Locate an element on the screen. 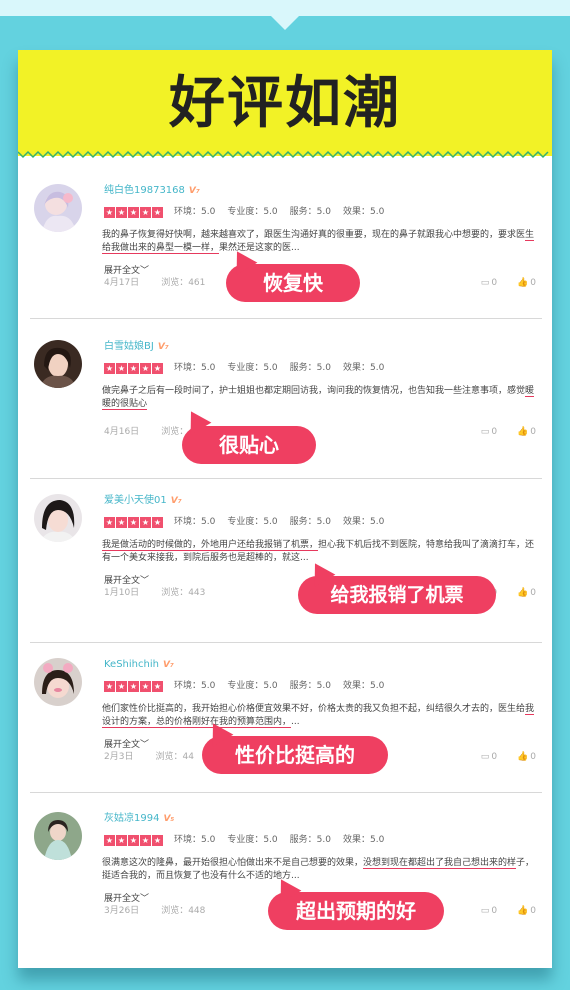 This screenshot has width=570, height=990. review-date: 2月3日 is located at coordinates (119, 757).